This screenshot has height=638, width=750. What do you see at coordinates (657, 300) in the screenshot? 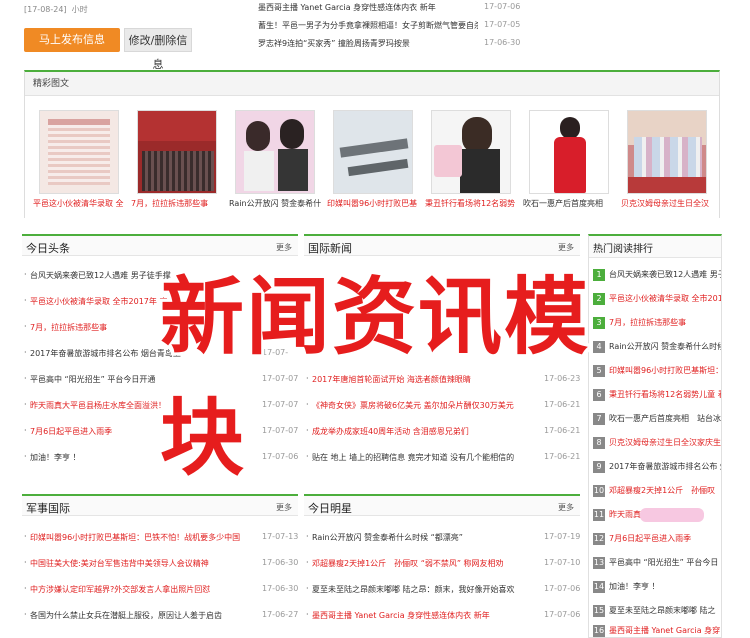
I see `rank-item: 2 平邑这小伙被清华录取 全市201` at bounding box center [657, 300].